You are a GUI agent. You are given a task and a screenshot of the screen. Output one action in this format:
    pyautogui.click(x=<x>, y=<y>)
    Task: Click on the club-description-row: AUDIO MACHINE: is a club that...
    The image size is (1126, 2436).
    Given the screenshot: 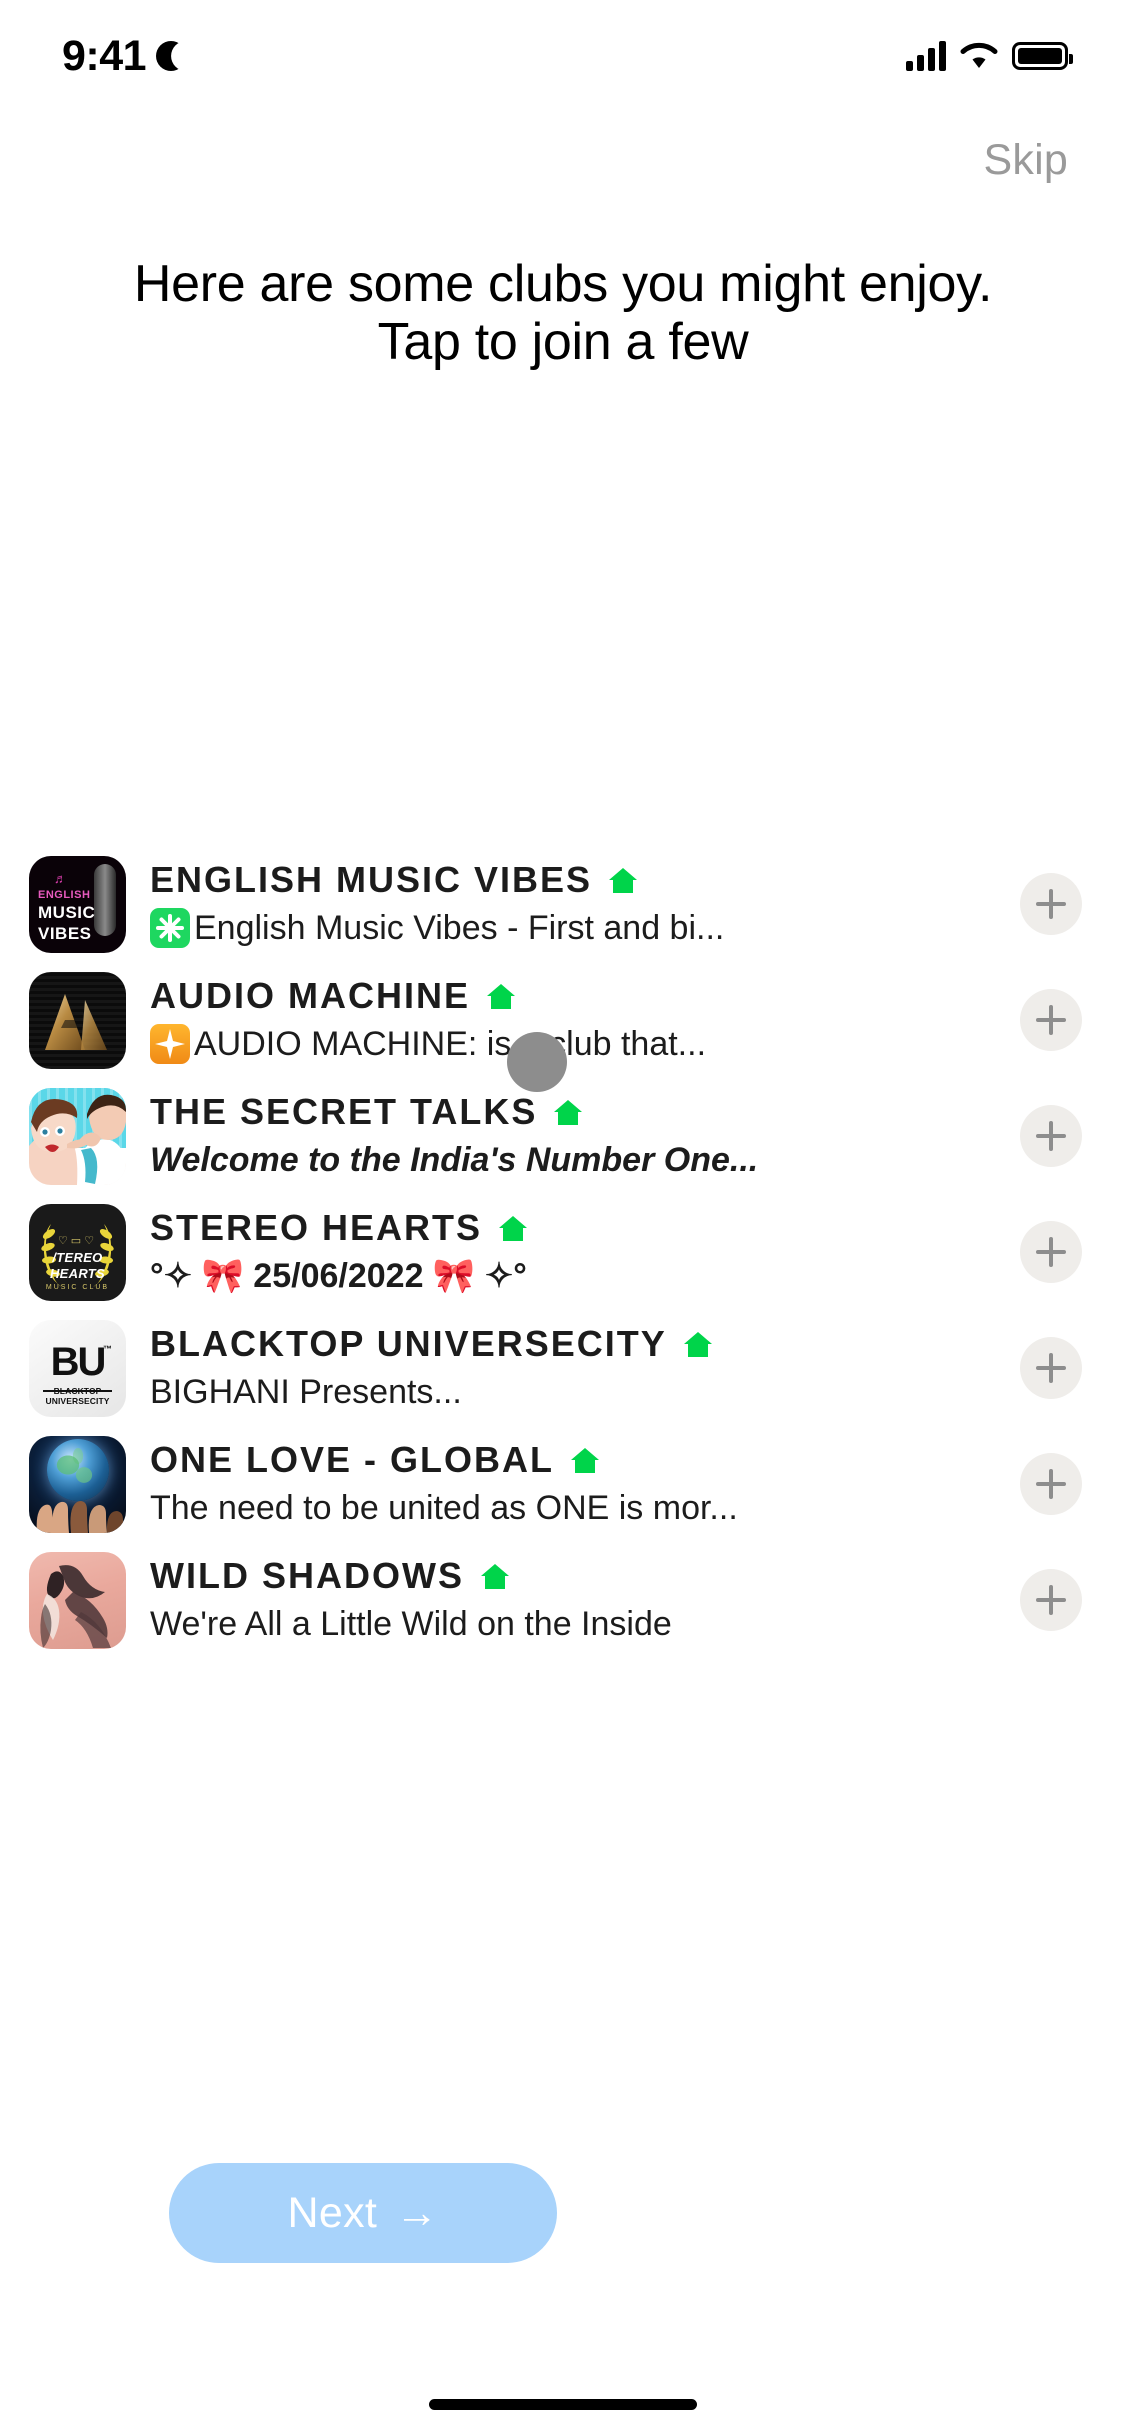 What is the action you would take?
    pyautogui.click(x=638, y=1044)
    